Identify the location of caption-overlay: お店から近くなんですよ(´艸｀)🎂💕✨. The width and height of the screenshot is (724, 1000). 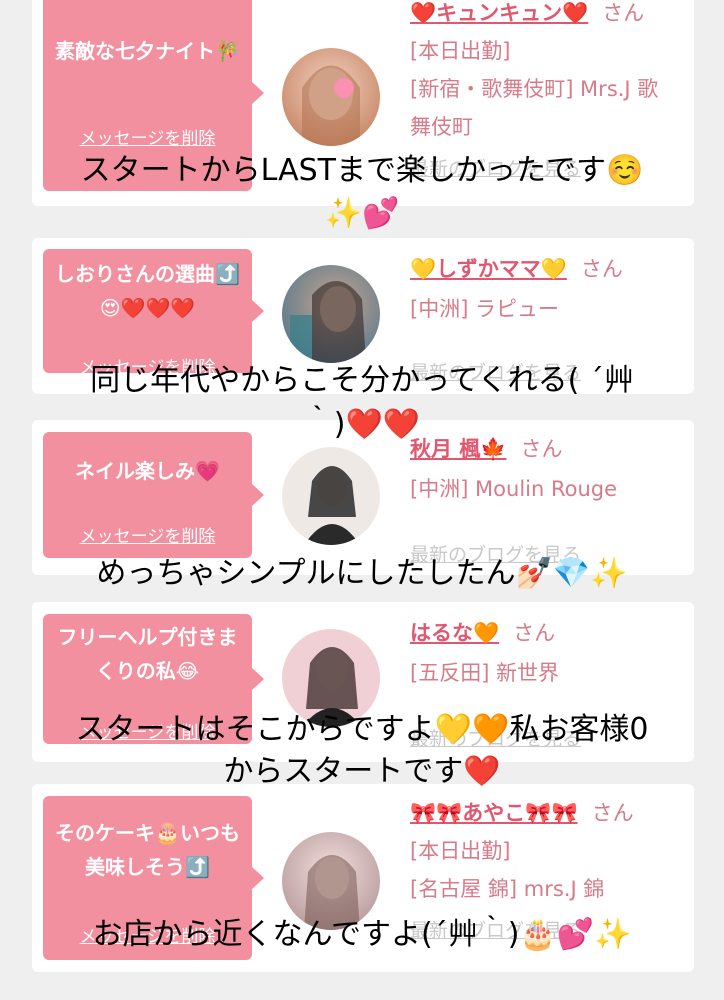
(362, 934).